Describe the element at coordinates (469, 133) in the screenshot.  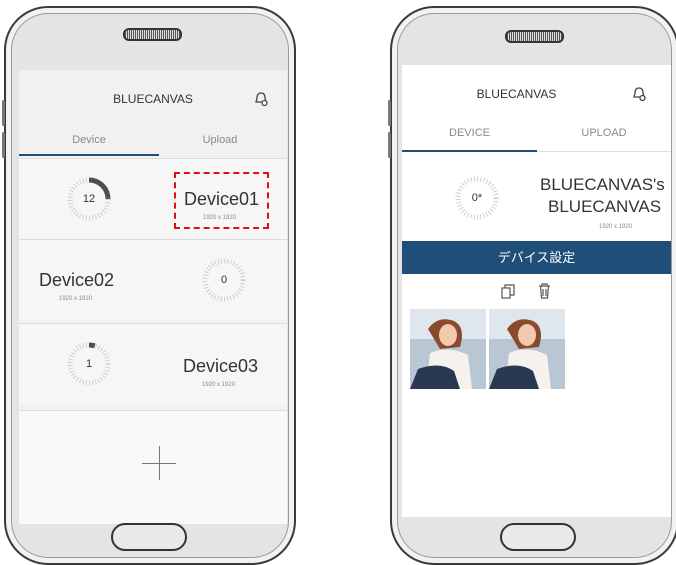
I see `tab-device: DEVICE` at that location.